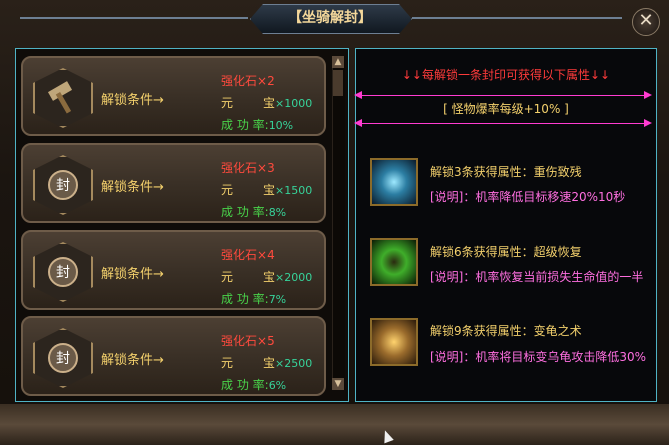 This screenshot has width=669, height=445. What do you see at coordinates (267, 277) in the screenshot?
I see `yuanbao-requirement: 元宝×2000` at bounding box center [267, 277].